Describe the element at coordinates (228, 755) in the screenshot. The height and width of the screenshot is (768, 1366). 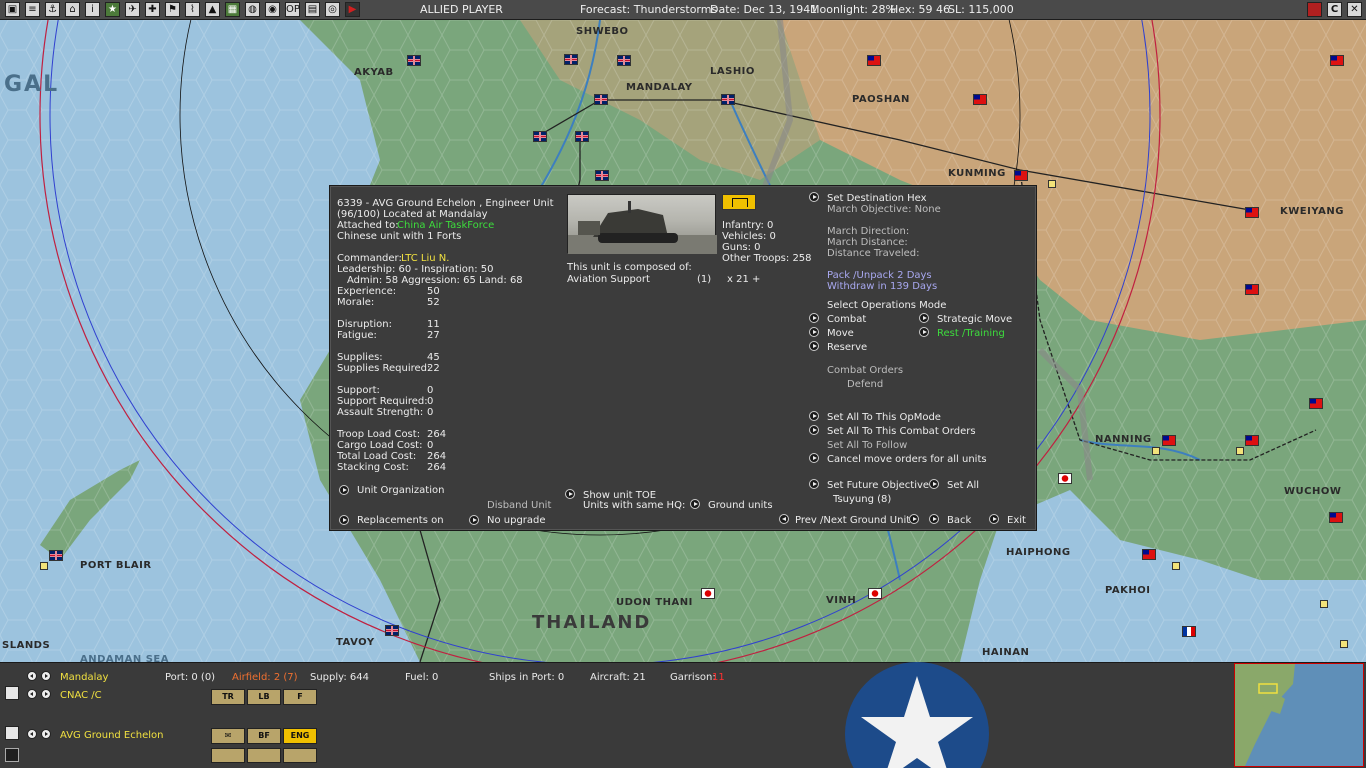
I see `artillery-button-icon` at that location.